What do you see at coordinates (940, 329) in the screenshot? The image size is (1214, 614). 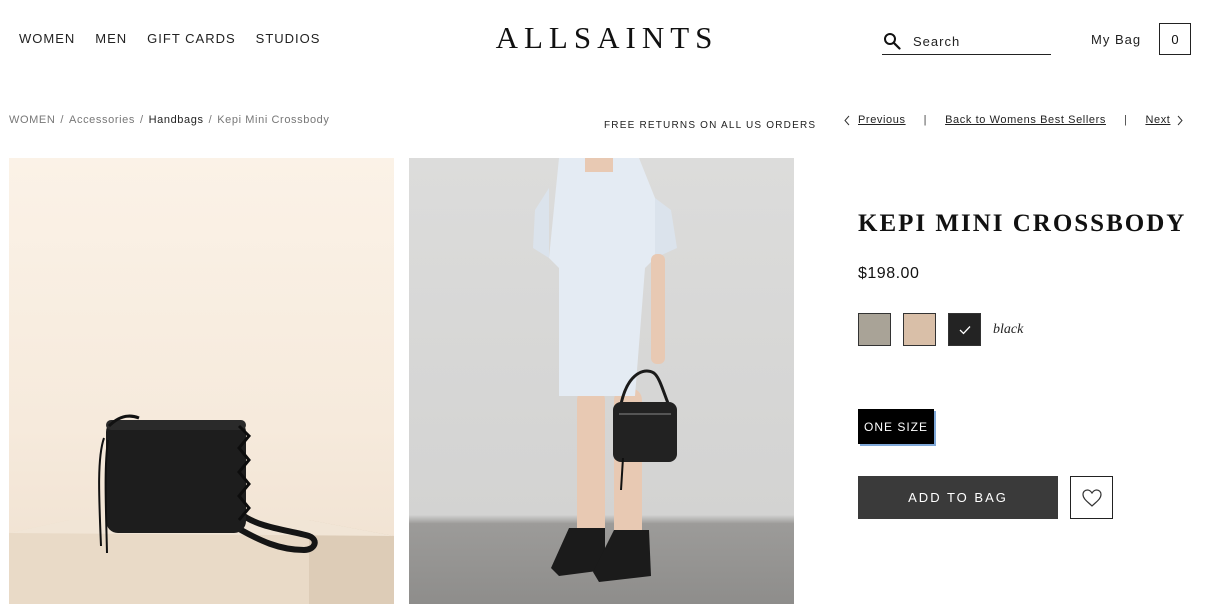 I see `color-swatches: black` at bounding box center [940, 329].